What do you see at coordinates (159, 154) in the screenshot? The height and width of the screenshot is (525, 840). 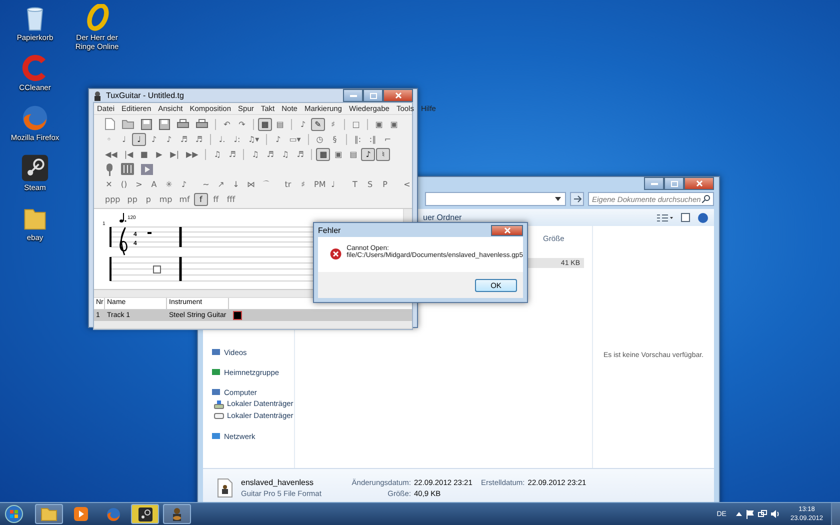 I see `toolbar-button: ▶` at bounding box center [159, 154].